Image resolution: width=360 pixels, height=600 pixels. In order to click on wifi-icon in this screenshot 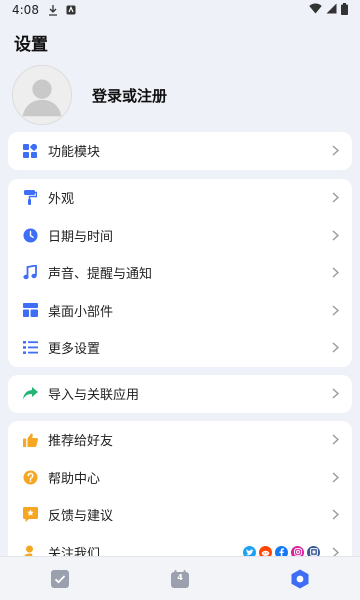, I will do `click(315, 10)`.